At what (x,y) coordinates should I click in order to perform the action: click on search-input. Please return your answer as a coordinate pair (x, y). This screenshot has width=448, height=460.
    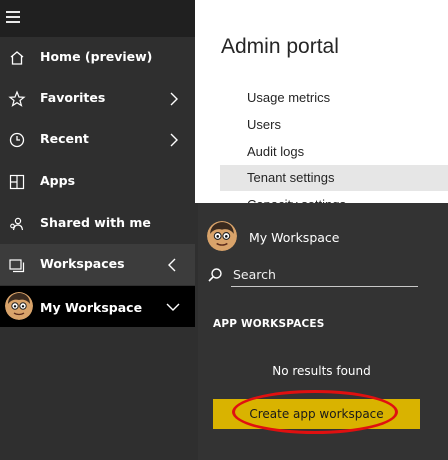
    Looking at the image, I should click on (324, 275).